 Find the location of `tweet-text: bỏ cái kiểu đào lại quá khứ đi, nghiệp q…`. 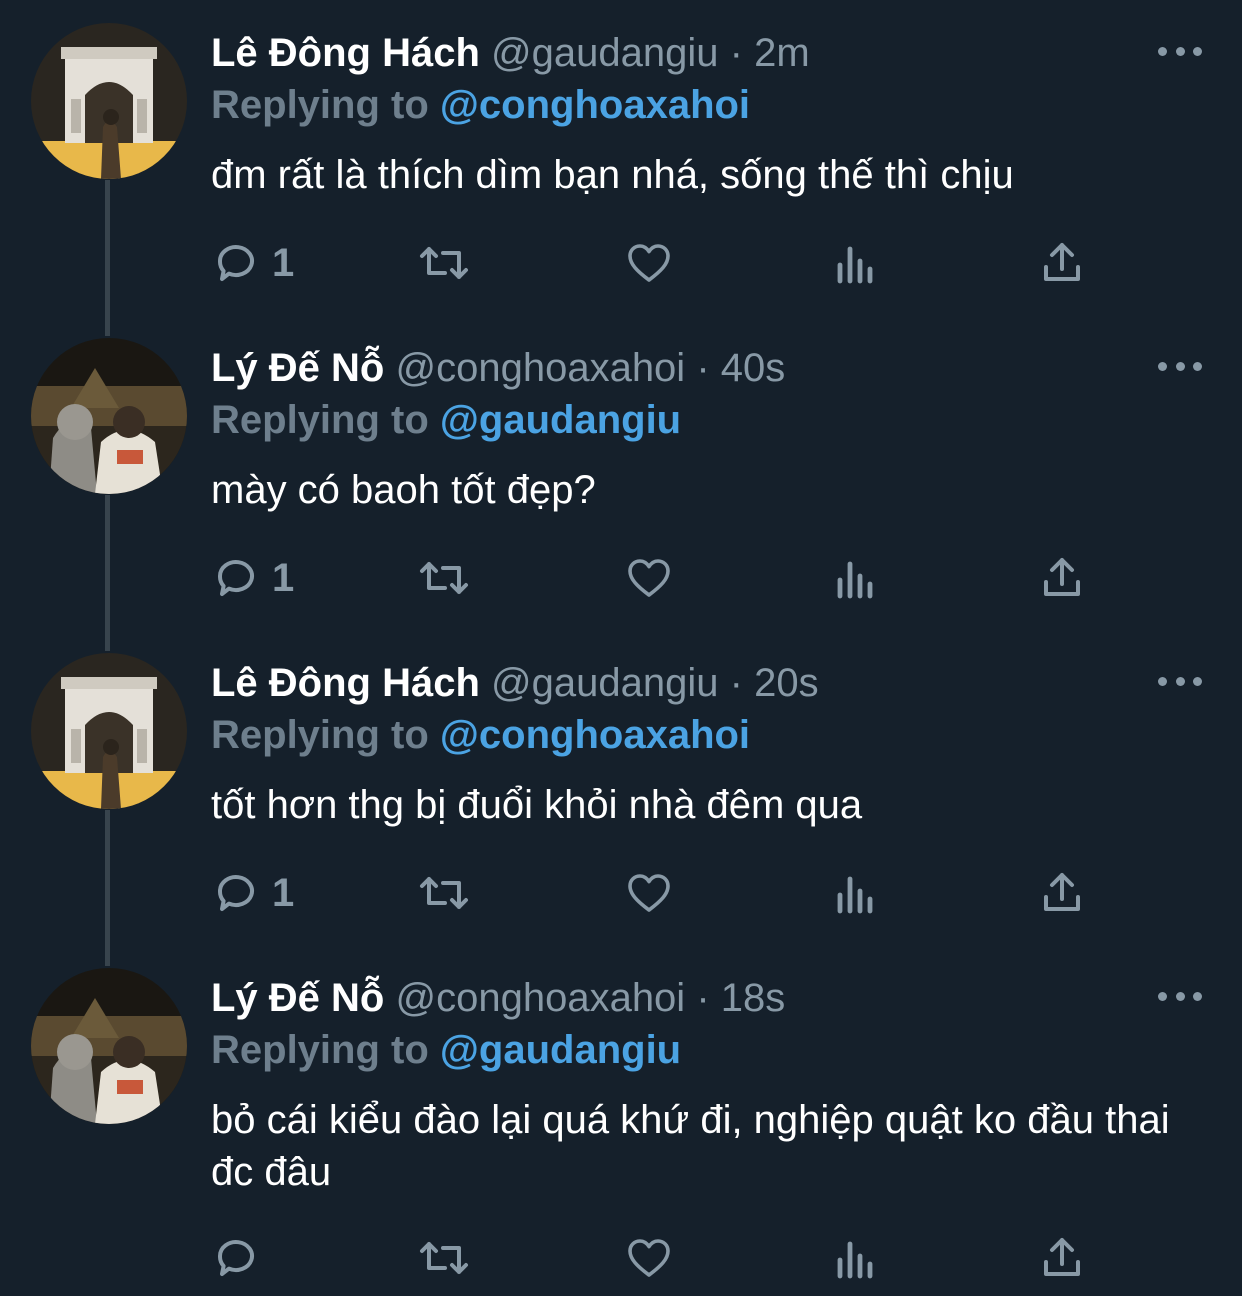

tweet-text: bỏ cái kiểu đào lại quá khứ đi, nghiệp q… is located at coordinates (690, 1146).